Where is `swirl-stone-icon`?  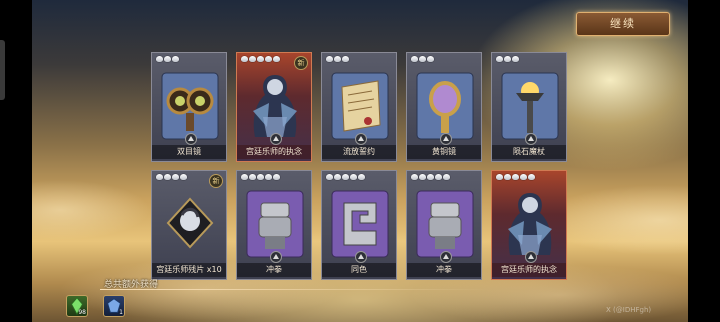
swirl-stone-icon is located at coordinates (360, 224).